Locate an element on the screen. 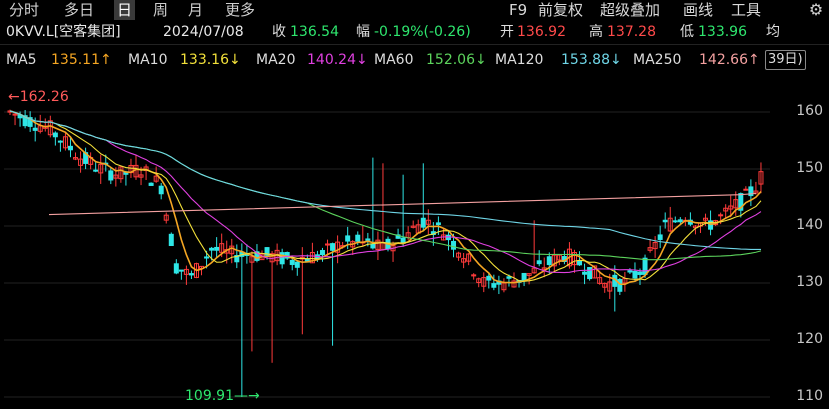 The image size is (829, 409). max-price-label: 162.26 is located at coordinates (44, 97).